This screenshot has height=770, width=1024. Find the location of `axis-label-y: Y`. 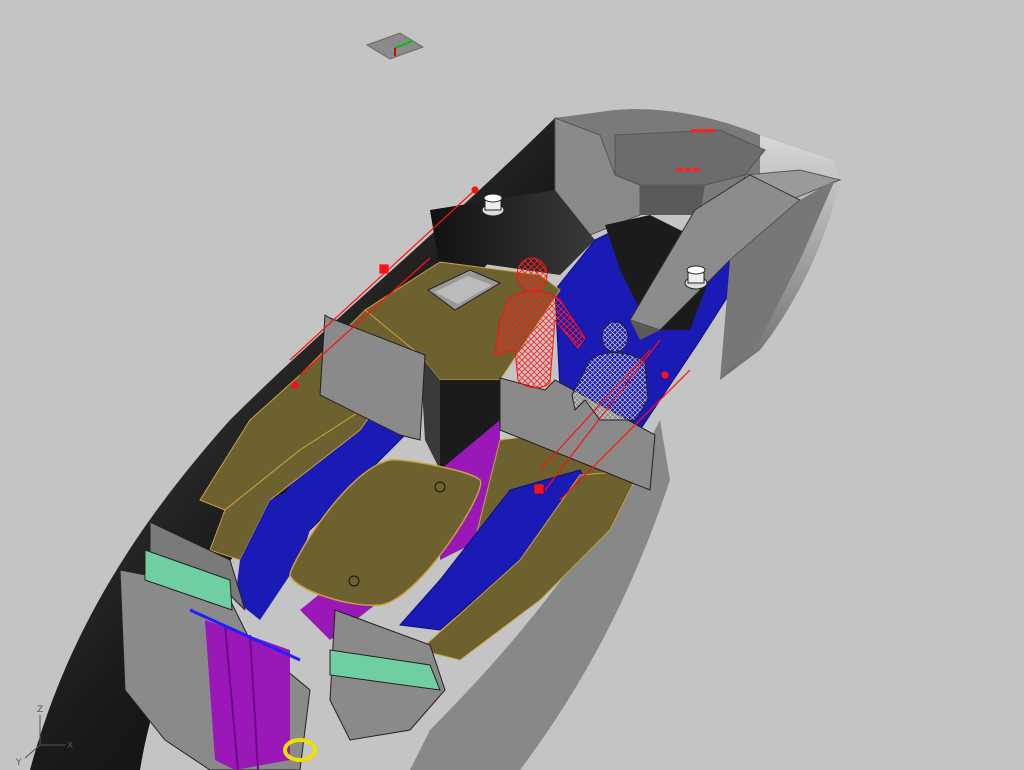

axis-label-y: Y is located at coordinates (18, 763).